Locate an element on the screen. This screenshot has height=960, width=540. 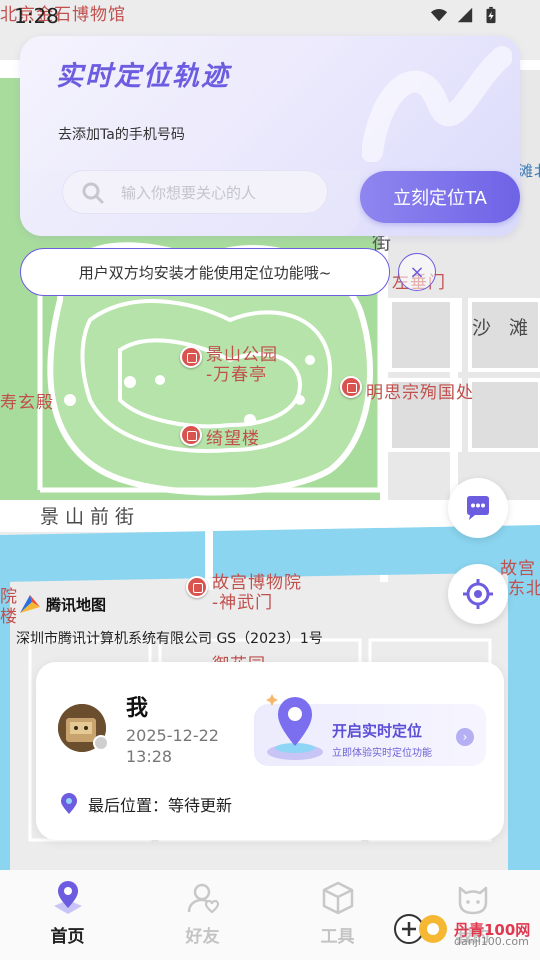
search-input is located at coordinates (221, 193).